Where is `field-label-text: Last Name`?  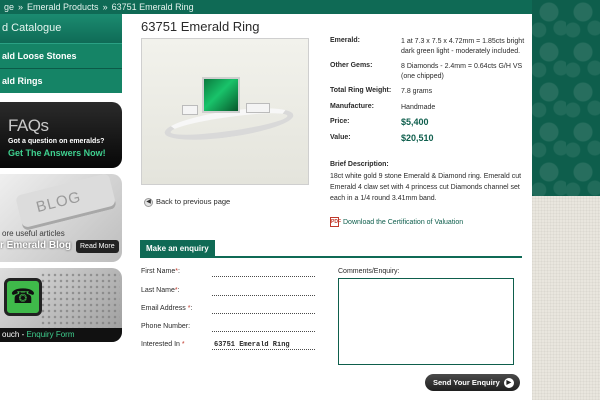 field-label-text: Last Name is located at coordinates (158, 290).